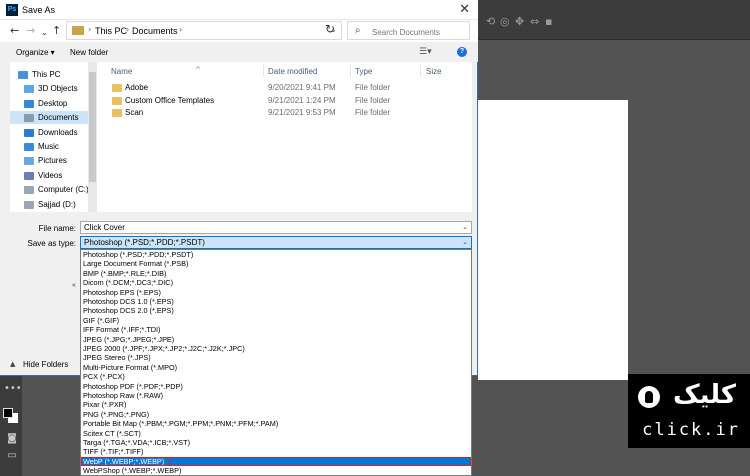 The image size is (750, 476). What do you see at coordinates (276, 273) in the screenshot?
I see `dropdown-option: BMP (*.BMP;*.RLE;*.DIB)` at bounding box center [276, 273].